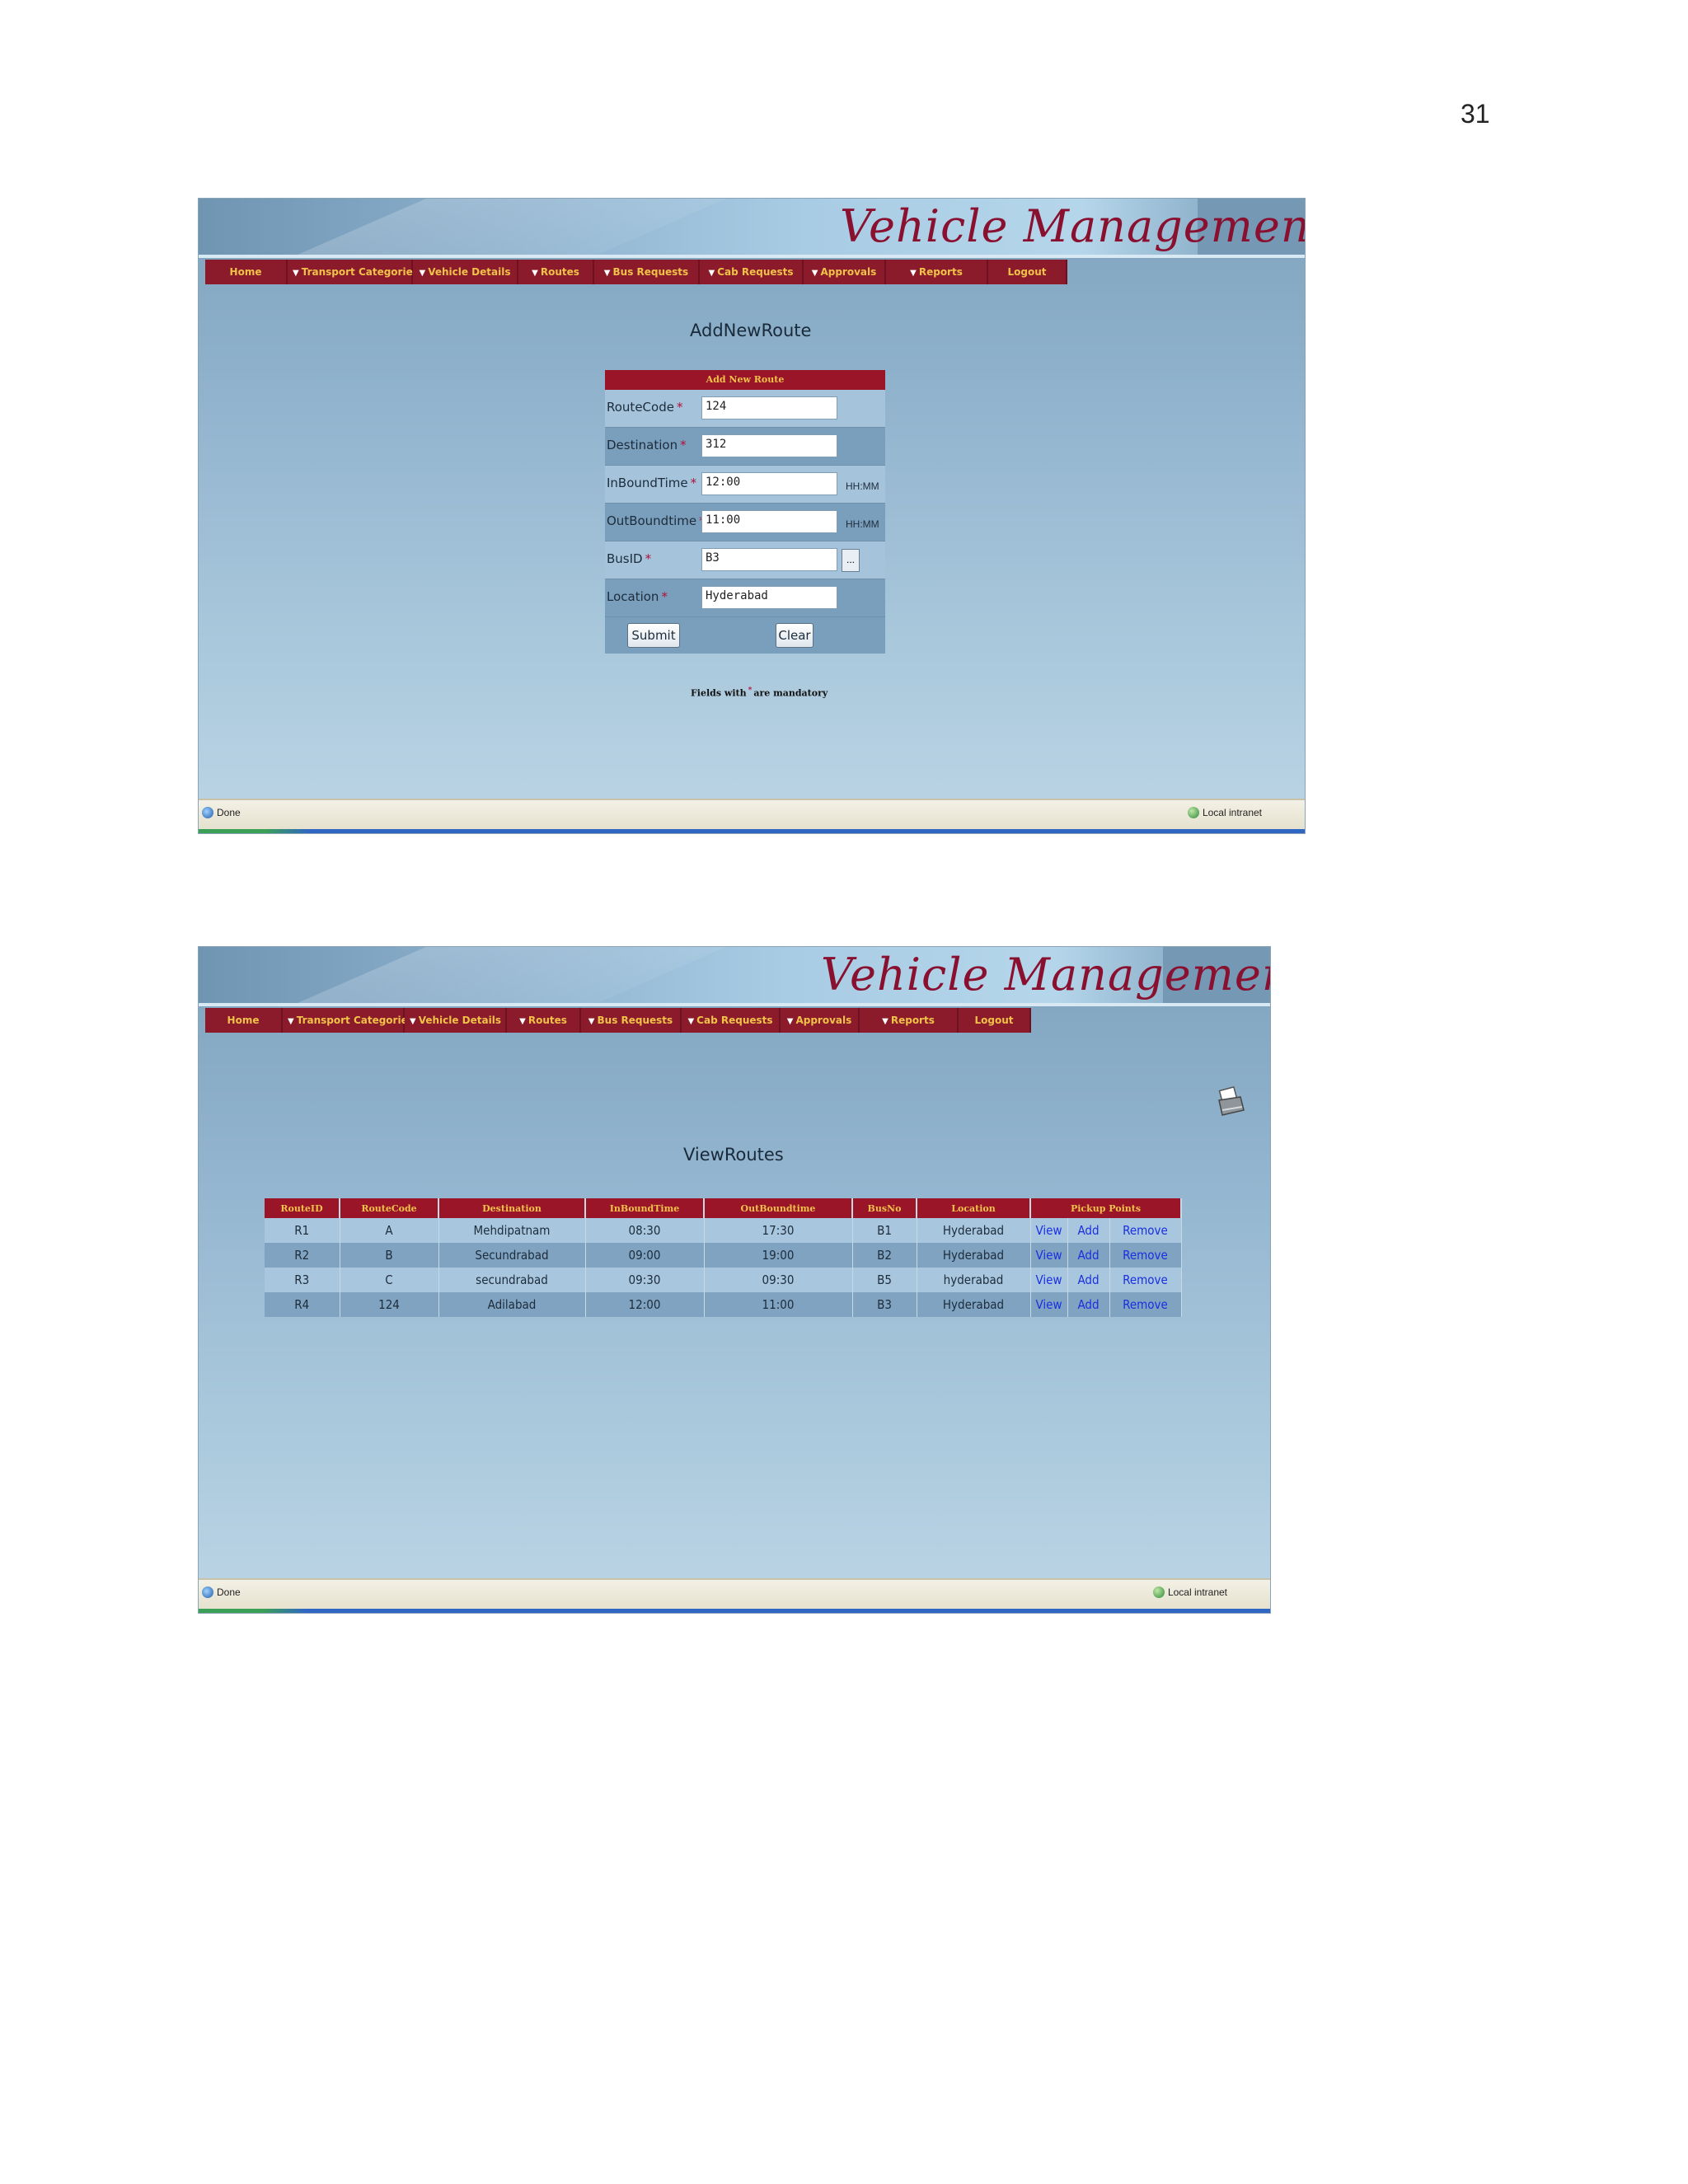  Describe the element at coordinates (791, 693) in the screenshot. I see `mandatory-note-after: are mandatory` at that location.